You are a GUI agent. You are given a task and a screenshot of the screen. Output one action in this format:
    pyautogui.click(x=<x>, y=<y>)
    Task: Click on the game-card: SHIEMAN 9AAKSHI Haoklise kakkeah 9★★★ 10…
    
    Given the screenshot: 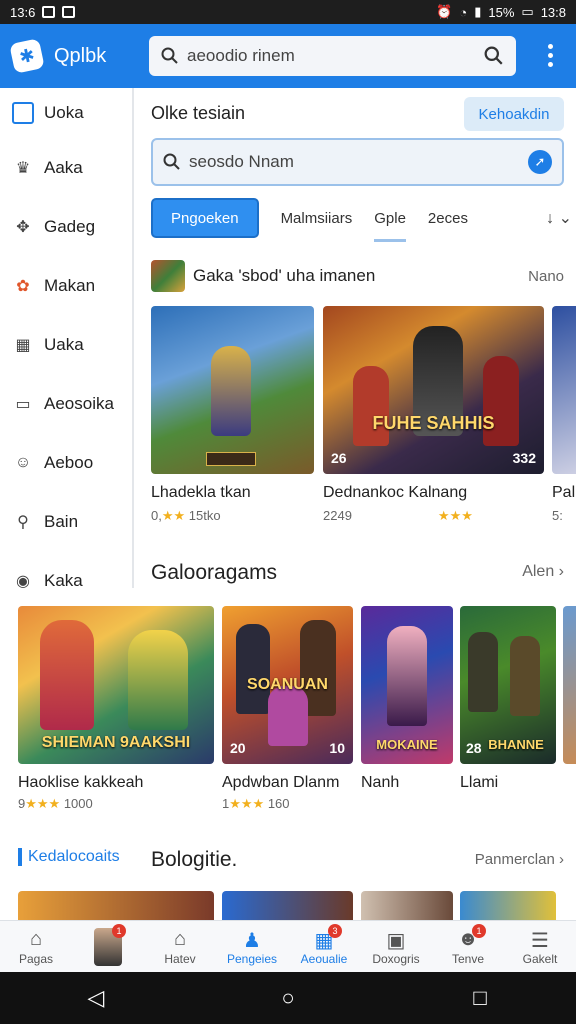 What is the action you would take?
    pyautogui.click(x=116, y=709)
    